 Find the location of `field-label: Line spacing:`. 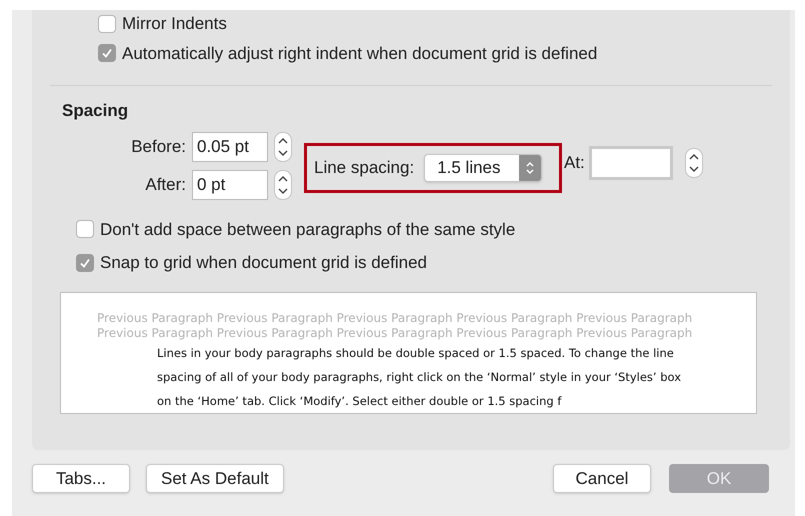

field-label: Line spacing: is located at coordinates (364, 167).